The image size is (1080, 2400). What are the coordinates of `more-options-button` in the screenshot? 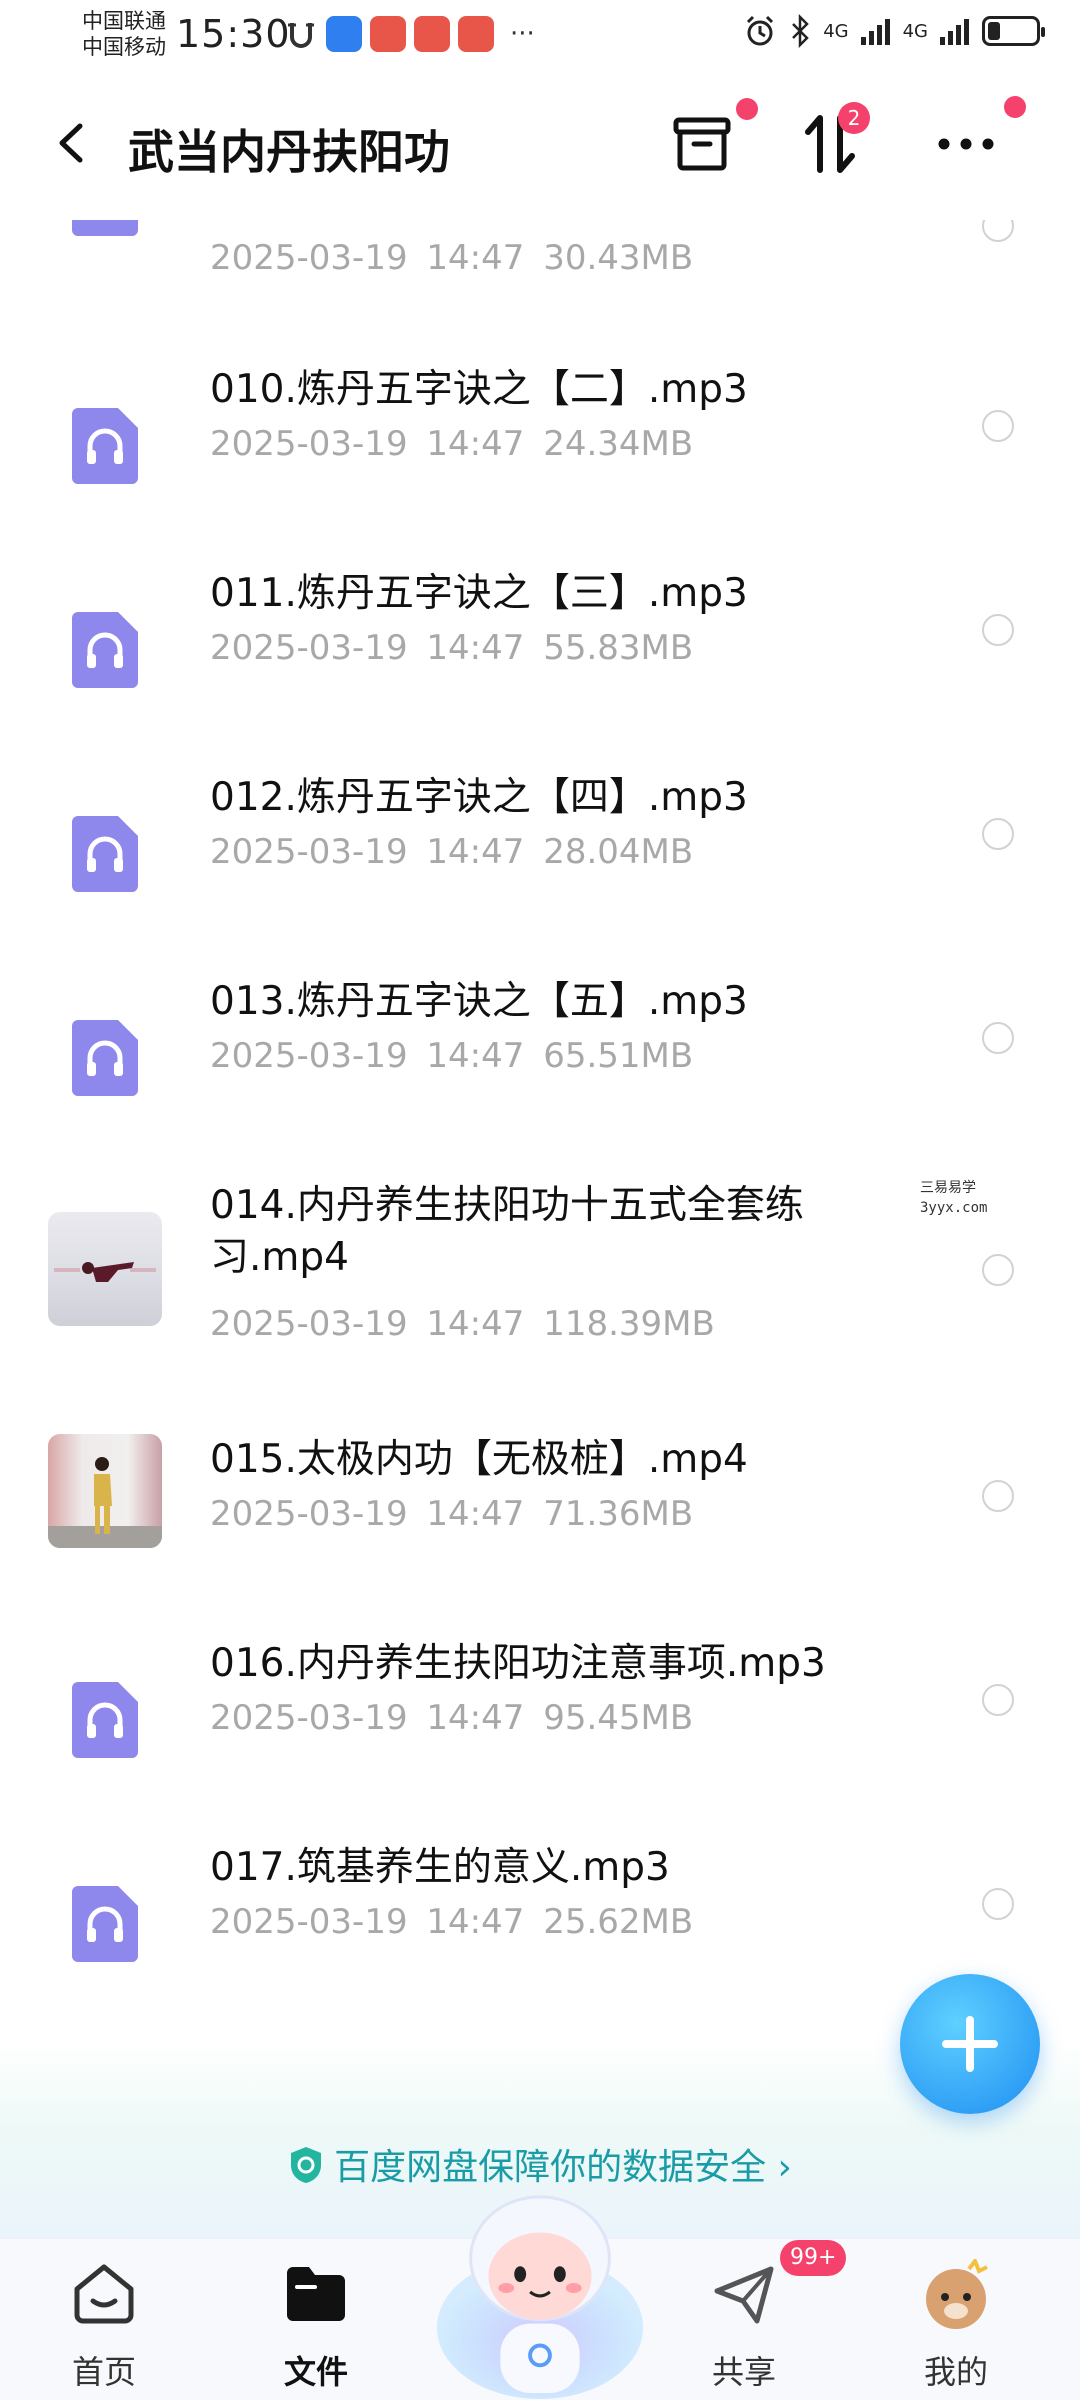 It's located at (977, 139).